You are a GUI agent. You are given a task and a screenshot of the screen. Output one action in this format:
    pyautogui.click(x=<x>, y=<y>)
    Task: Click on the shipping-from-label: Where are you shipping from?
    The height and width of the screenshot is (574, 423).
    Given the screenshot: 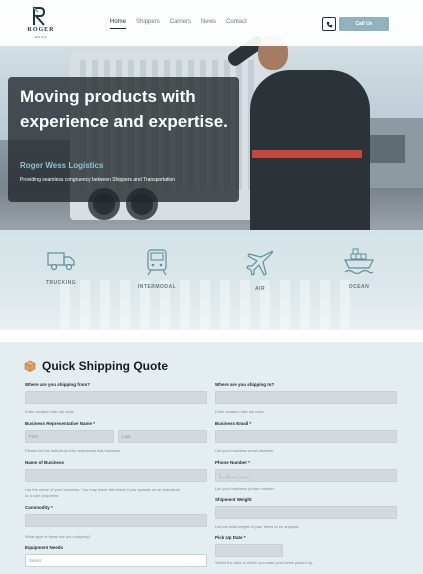 What is the action you would take?
    pyautogui.click(x=58, y=384)
    